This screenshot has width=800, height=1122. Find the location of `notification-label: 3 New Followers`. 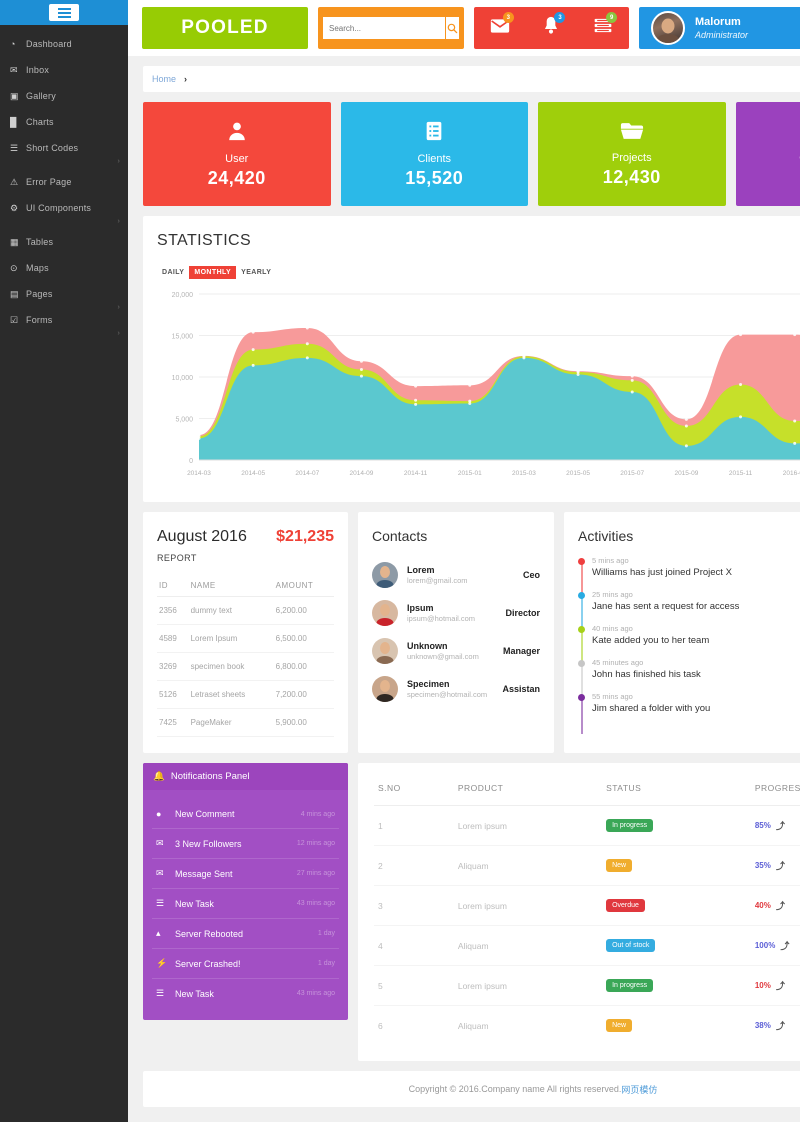

notification-label: 3 New Followers is located at coordinates (208, 843).